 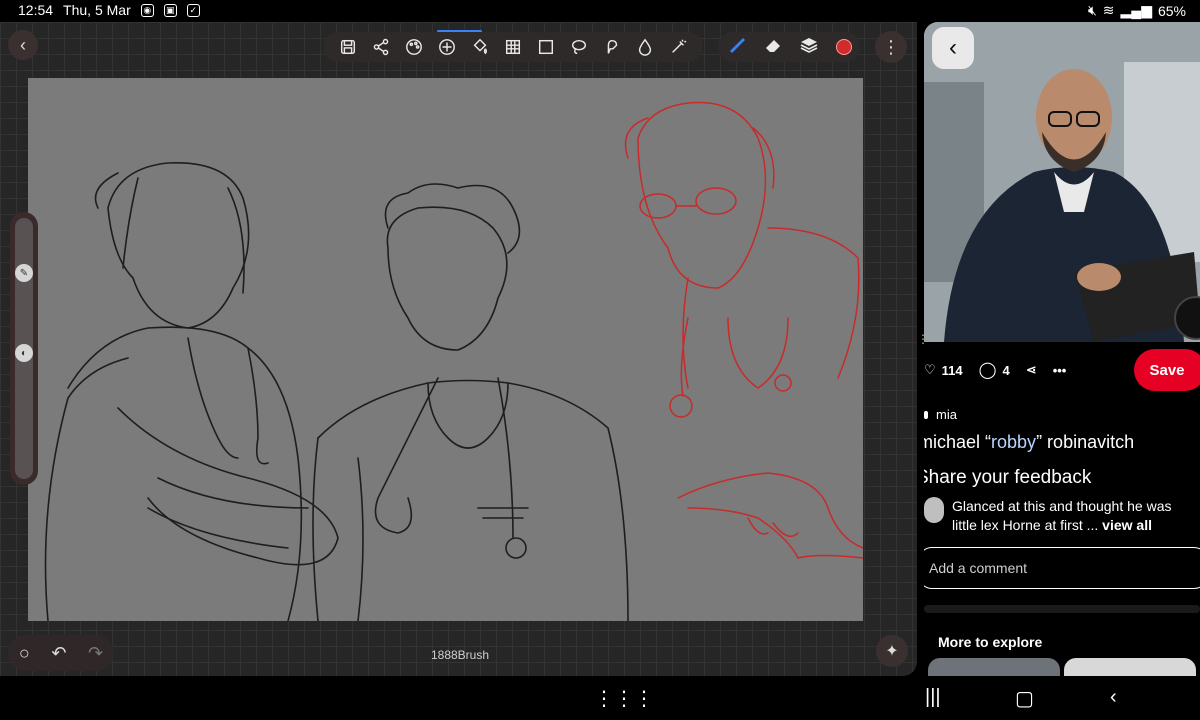 I want to click on history-controls: ○ ↶ ↷, so click(x=61, y=653).